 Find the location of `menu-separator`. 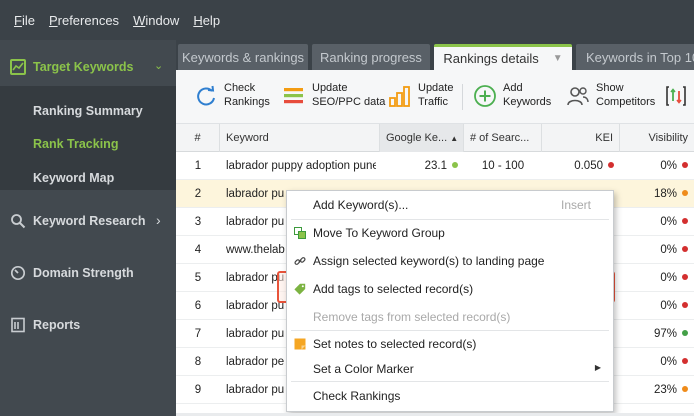

menu-separator is located at coordinates (450, 381).